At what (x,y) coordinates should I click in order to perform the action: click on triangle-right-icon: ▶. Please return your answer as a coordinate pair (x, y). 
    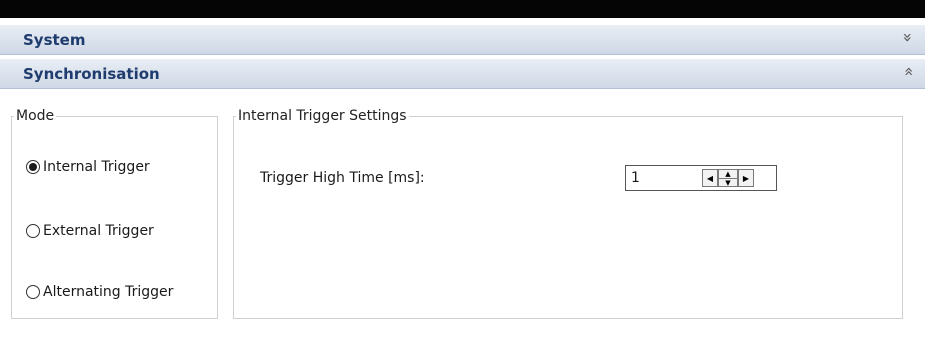
    Looking at the image, I should click on (746, 178).